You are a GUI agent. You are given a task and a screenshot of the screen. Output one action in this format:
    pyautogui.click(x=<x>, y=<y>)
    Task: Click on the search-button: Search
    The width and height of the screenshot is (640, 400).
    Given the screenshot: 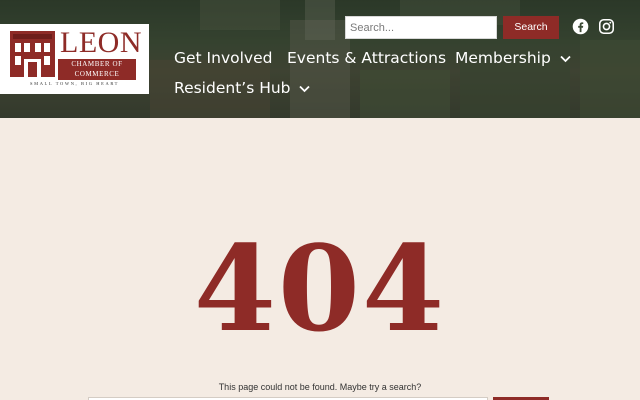 What is the action you would take?
    pyautogui.click(x=531, y=27)
    